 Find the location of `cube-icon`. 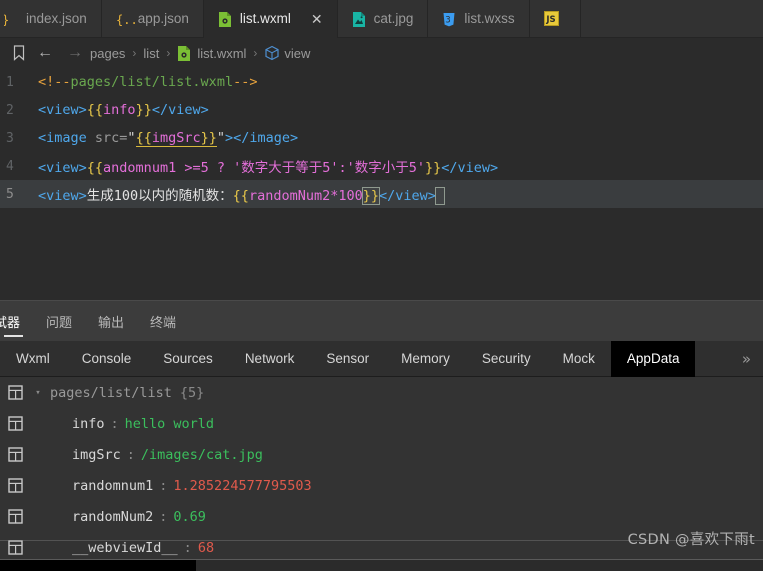

cube-icon is located at coordinates (272, 53).